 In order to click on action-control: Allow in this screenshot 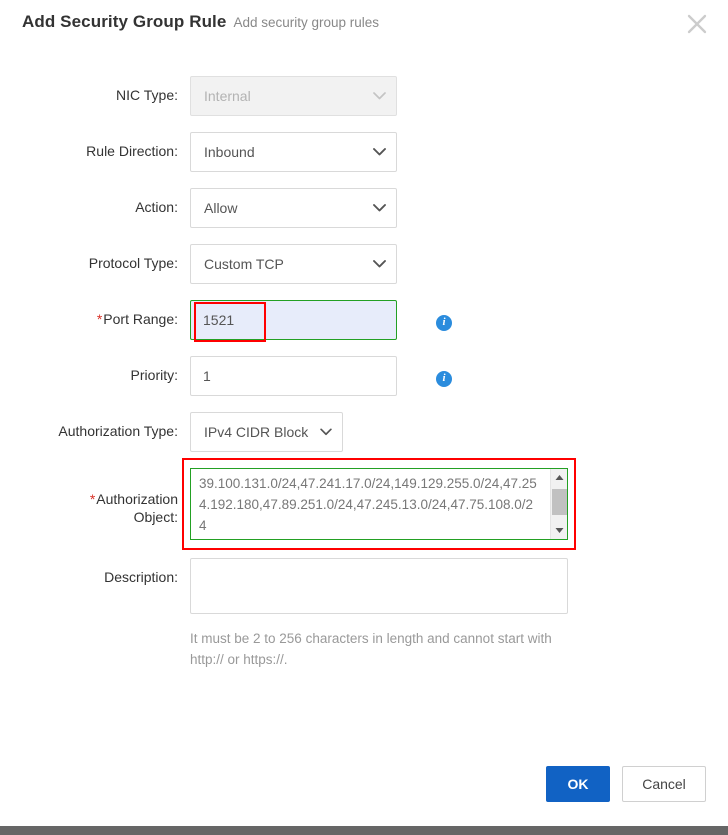, I will do `click(293, 208)`.